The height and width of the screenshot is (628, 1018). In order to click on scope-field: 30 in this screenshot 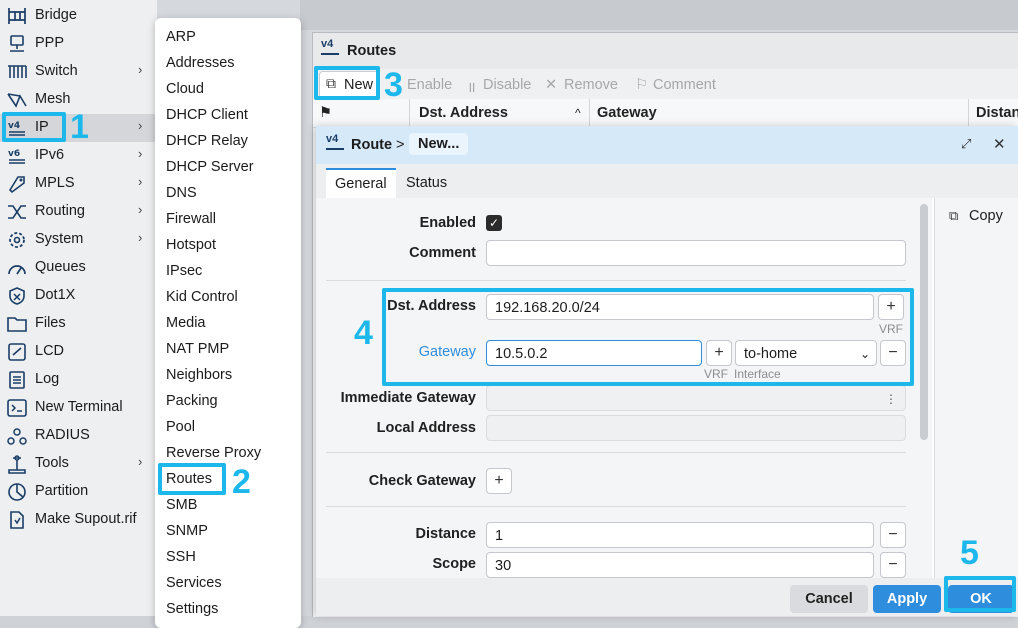, I will do `click(680, 565)`.